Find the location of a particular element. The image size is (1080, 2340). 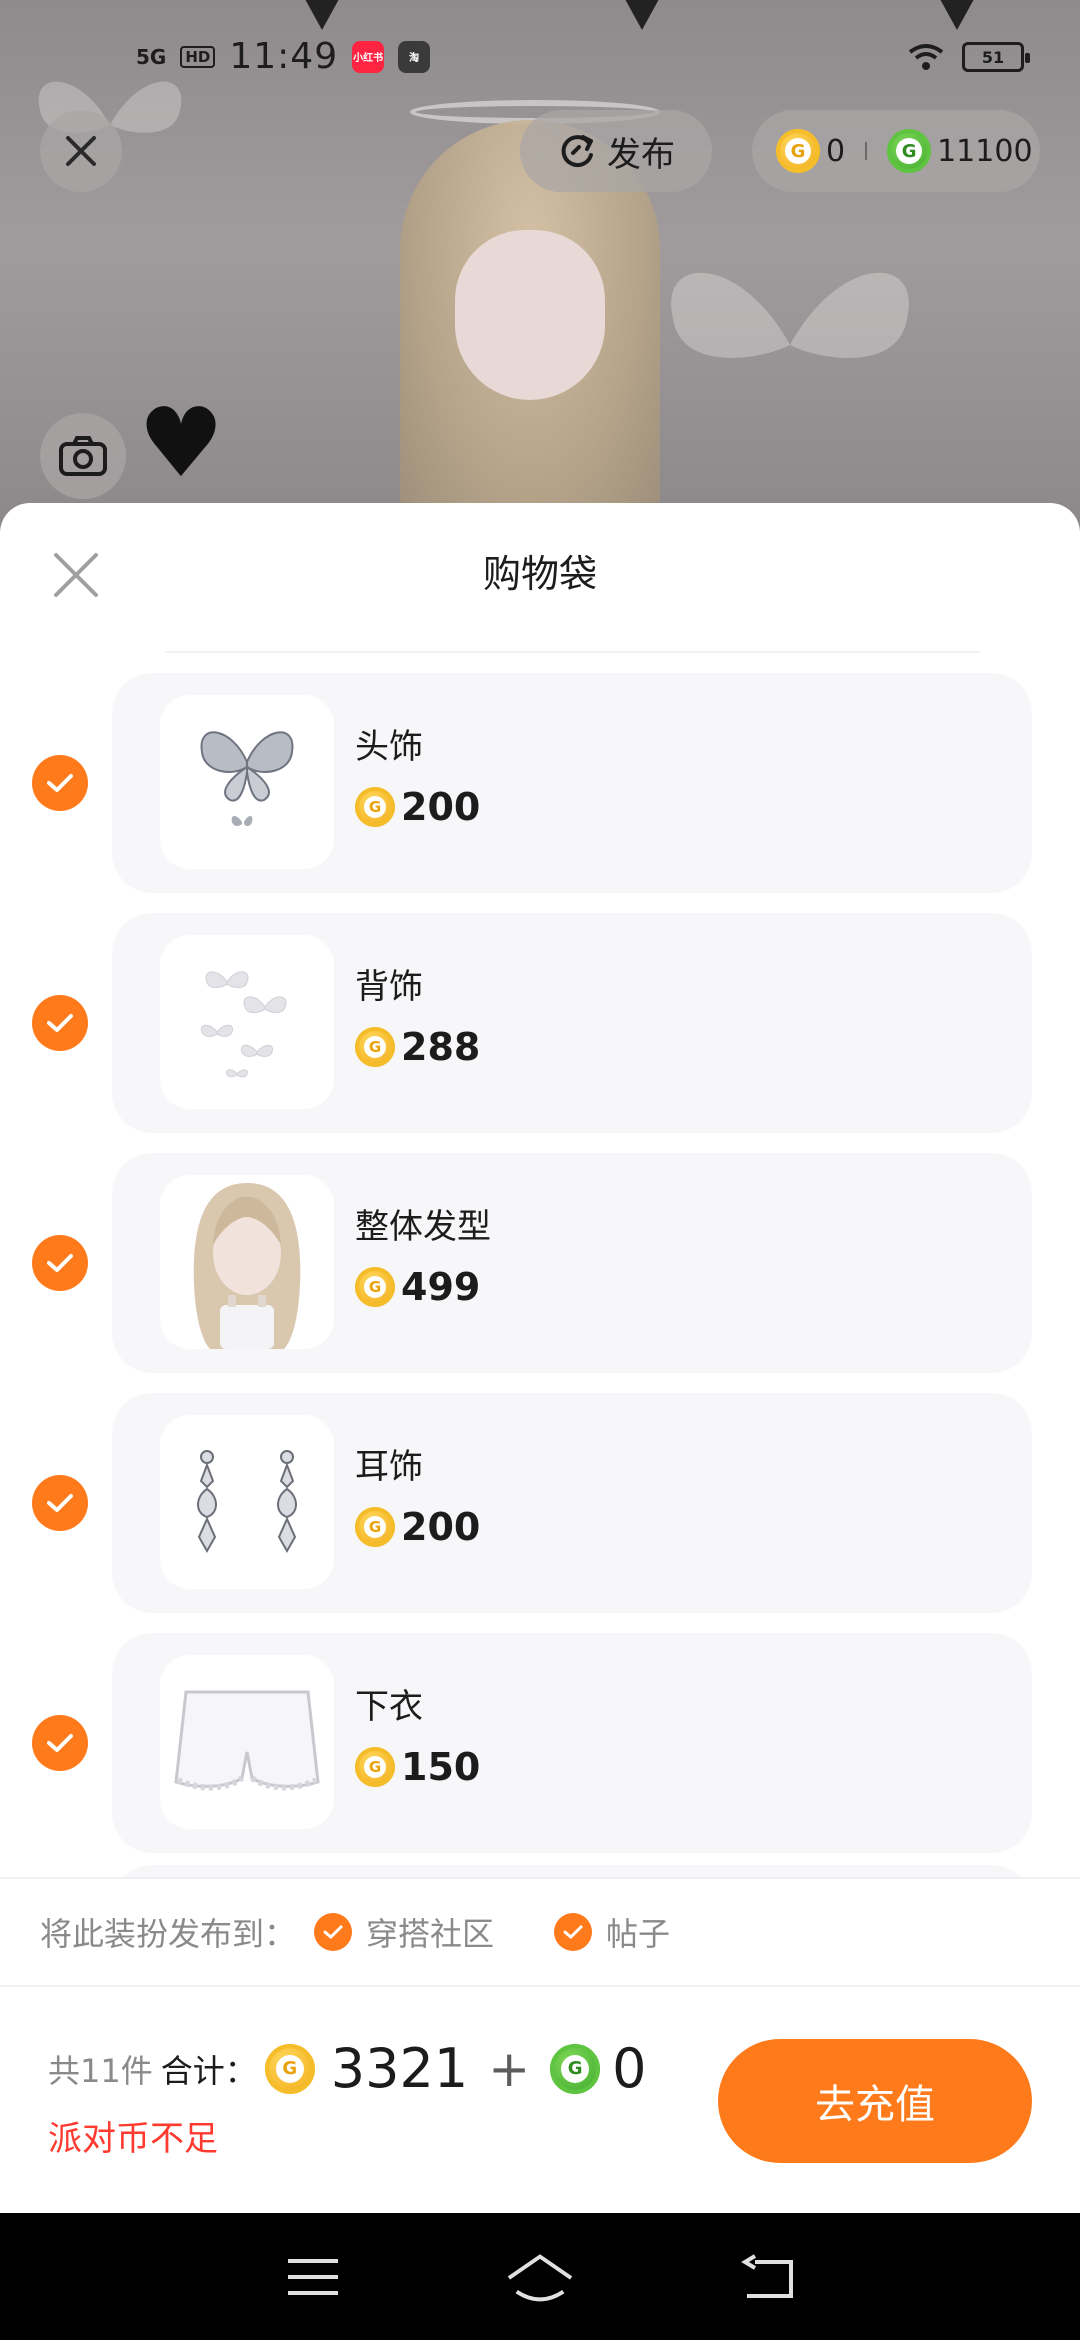

earrings-icon is located at coordinates (247, 1502).